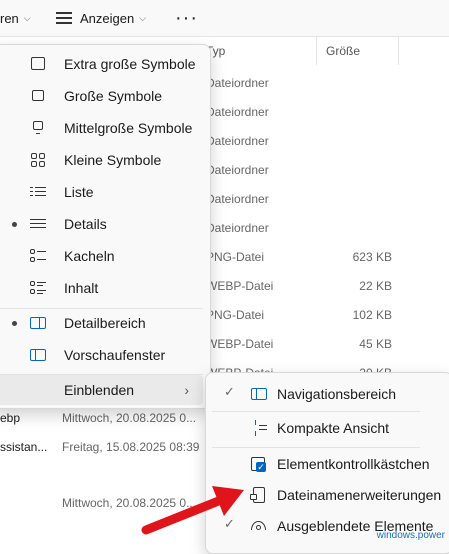 The image size is (449, 554). Describe the element at coordinates (343, 51) in the screenshot. I see `column-size-label: Größe` at that location.